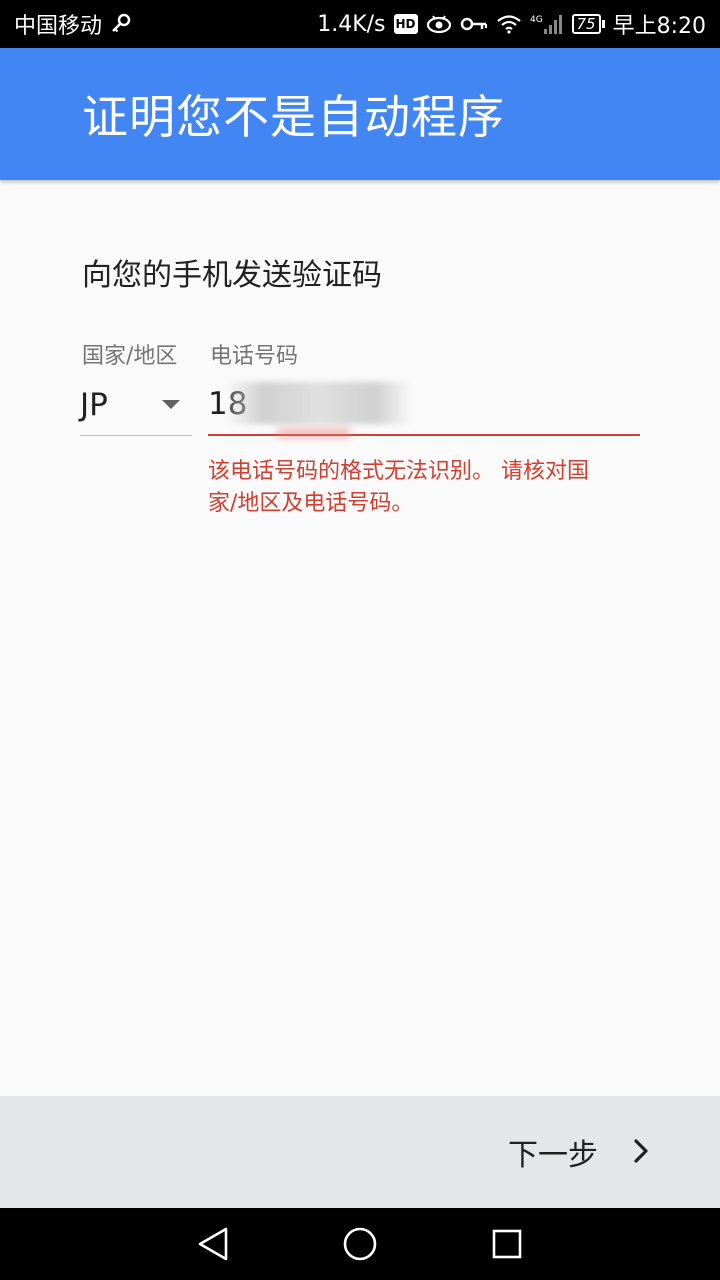  Describe the element at coordinates (509, 24) in the screenshot. I see `wifi-icon` at that location.